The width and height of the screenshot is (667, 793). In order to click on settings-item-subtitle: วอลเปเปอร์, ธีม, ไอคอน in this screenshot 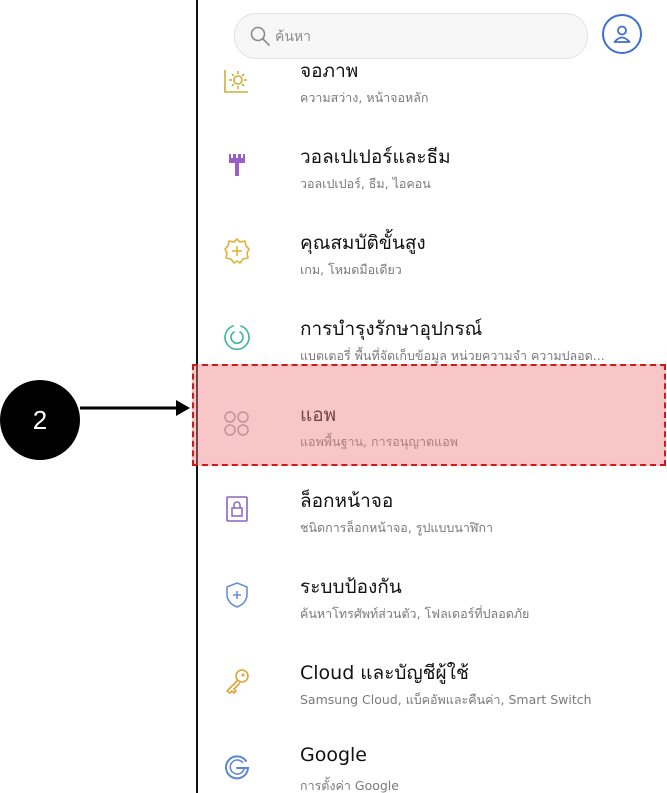, I will do `click(365, 183)`.